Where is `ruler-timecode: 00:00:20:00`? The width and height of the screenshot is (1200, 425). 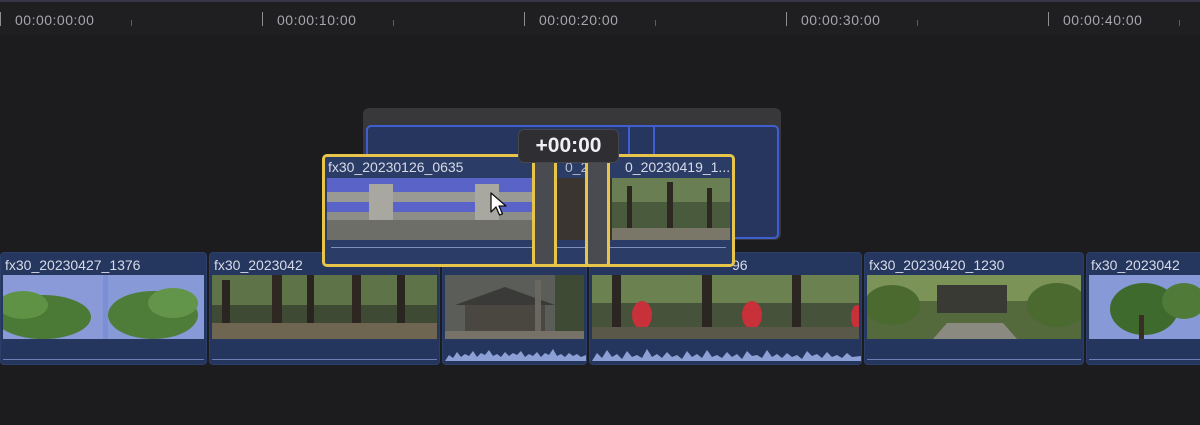
ruler-timecode: 00:00:20:00 is located at coordinates (579, 20).